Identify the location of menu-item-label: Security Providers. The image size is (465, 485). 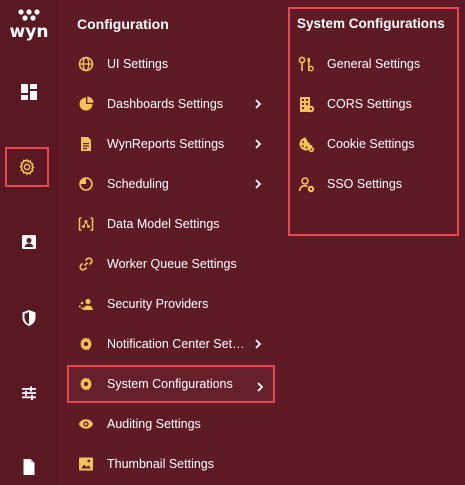
(158, 304).